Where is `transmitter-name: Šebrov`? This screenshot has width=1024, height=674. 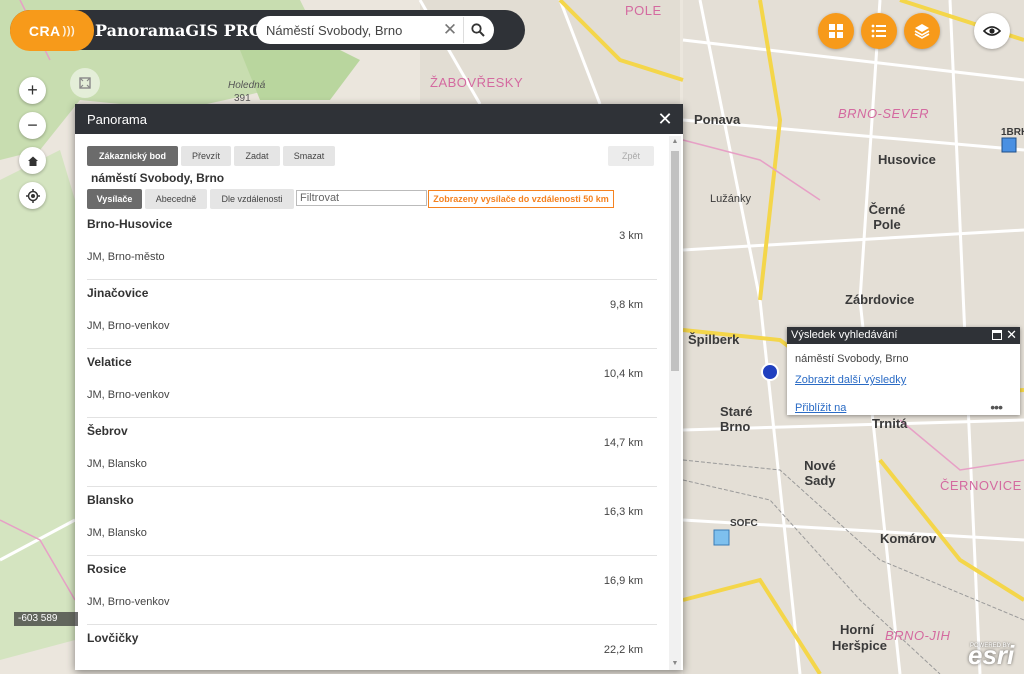
transmitter-name: Šebrov is located at coordinates (107, 431).